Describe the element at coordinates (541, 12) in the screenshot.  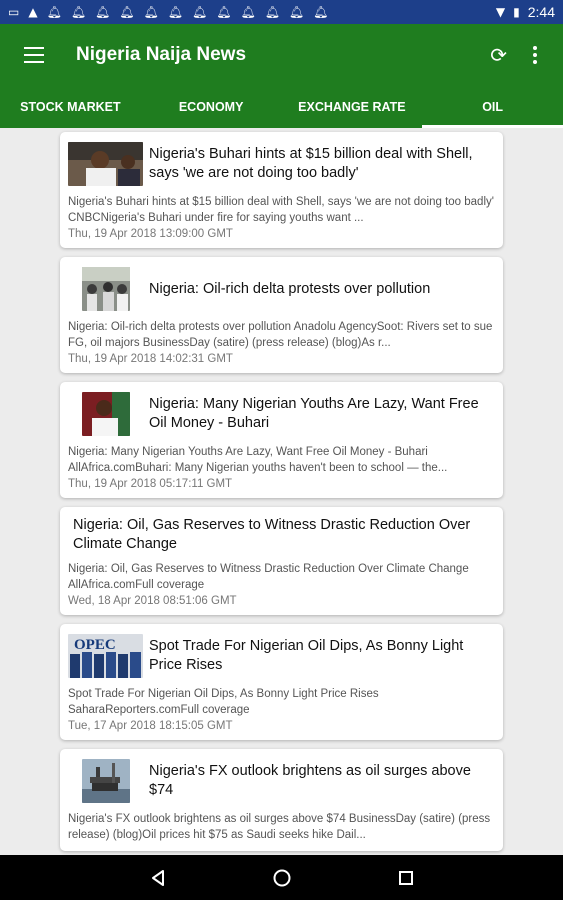
I see `clock: 2:44` at that location.